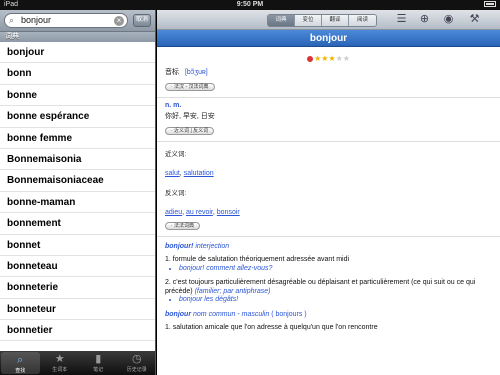 Image resolution: width=500 pixels, height=375 pixels. I want to click on synonym-link: salutation, so click(199, 173).